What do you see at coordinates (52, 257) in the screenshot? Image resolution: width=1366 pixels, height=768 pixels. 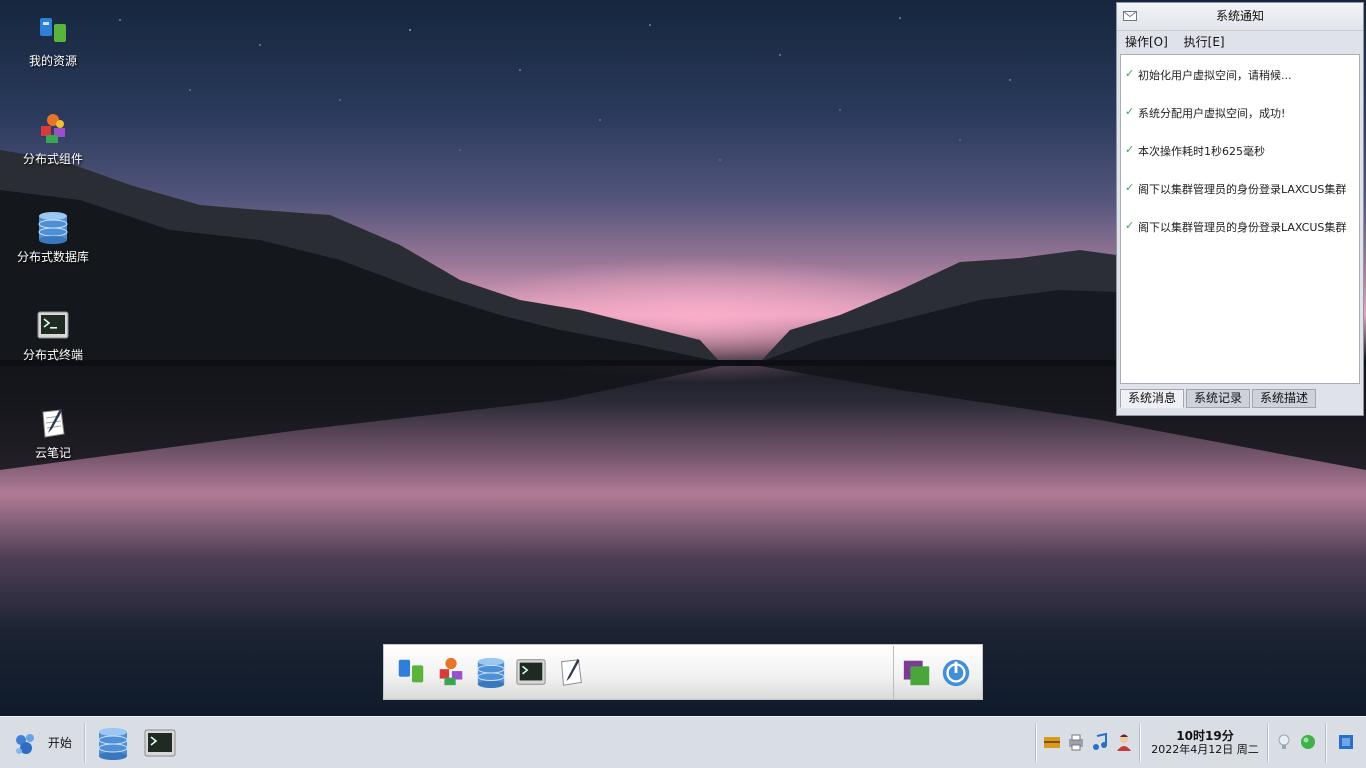 I see `desktop-icon-label: 分布式数据库` at bounding box center [52, 257].